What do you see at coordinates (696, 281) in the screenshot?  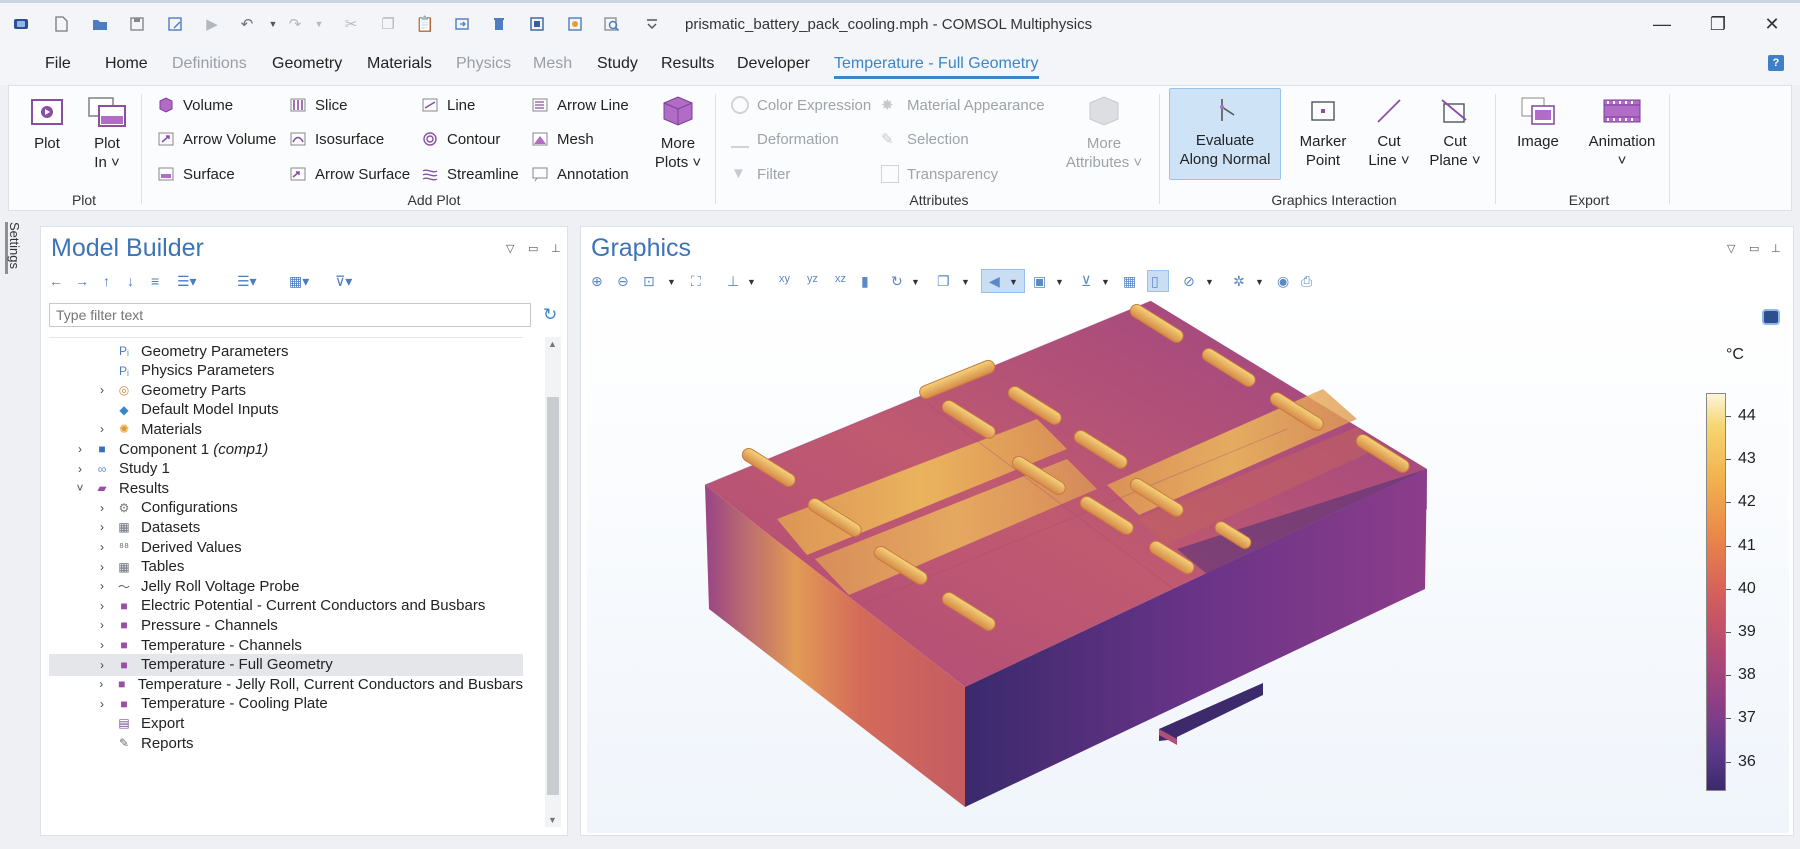 I see `zoom-extents-icon: ⛶` at bounding box center [696, 281].